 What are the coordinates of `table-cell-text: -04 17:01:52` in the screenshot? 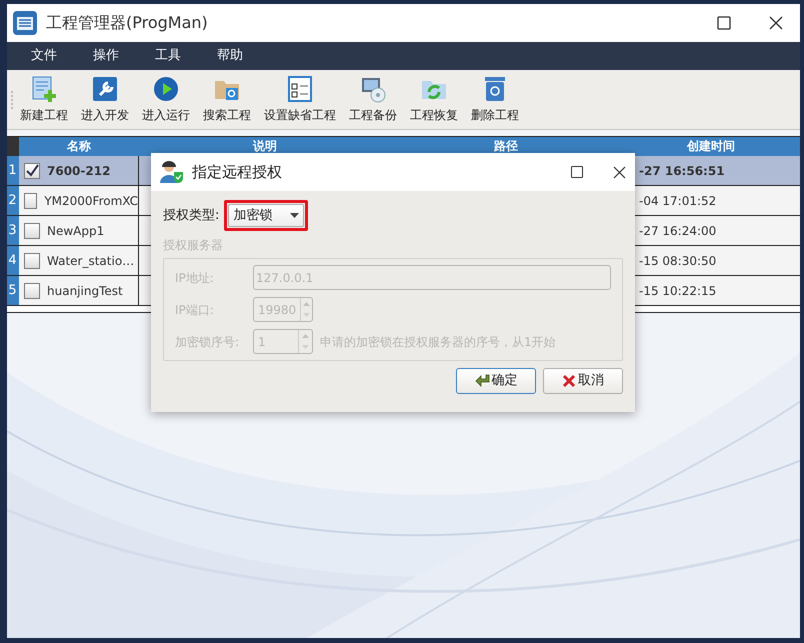 It's located at (677, 201).